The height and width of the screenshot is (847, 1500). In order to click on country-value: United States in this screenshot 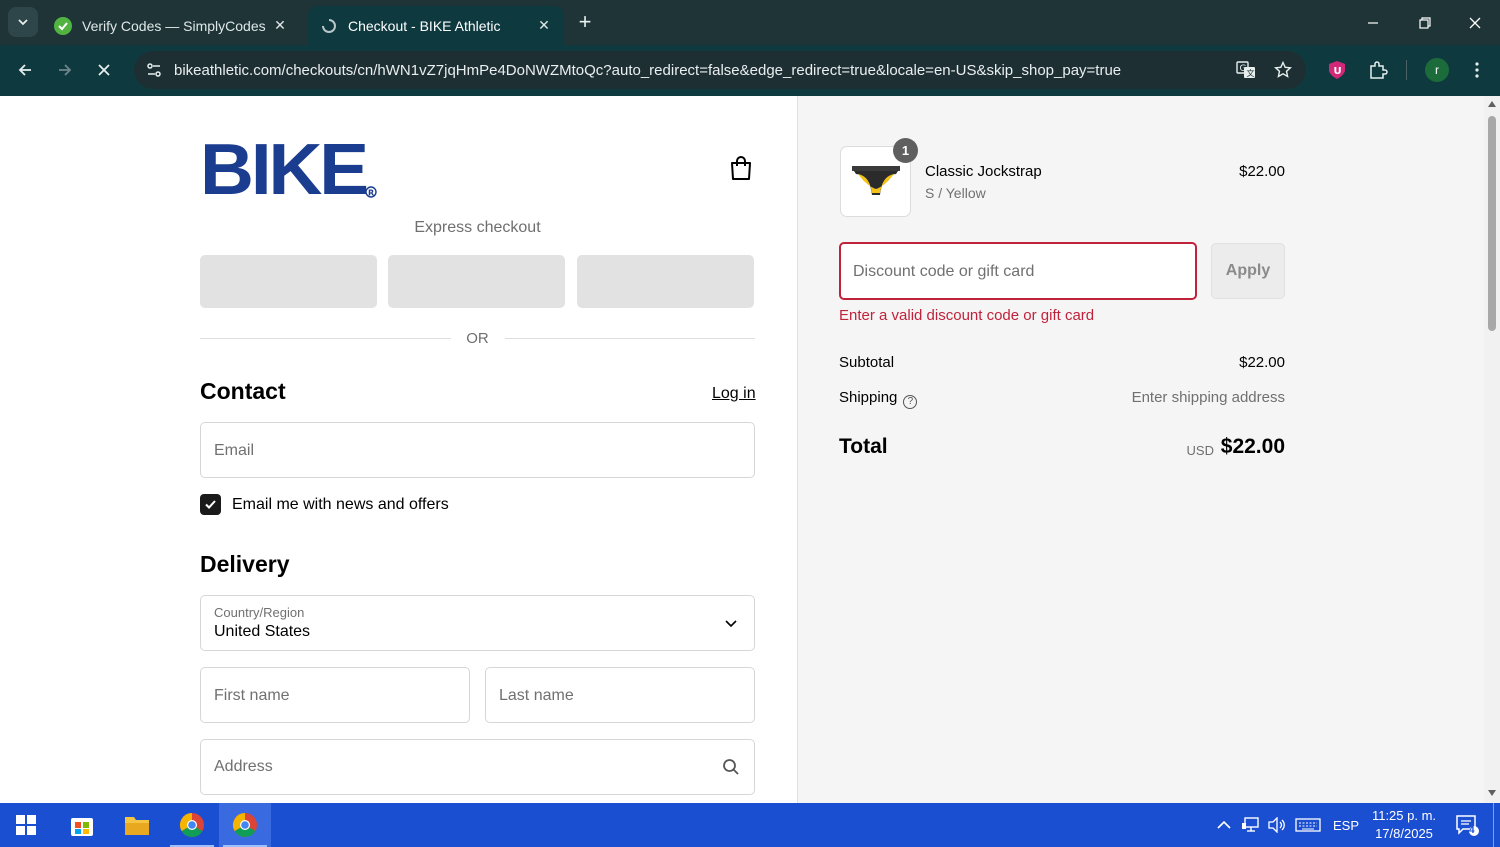, I will do `click(262, 631)`.